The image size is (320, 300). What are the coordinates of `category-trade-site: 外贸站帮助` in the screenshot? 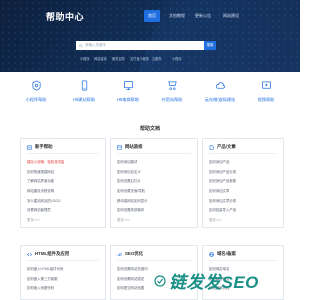 It's located at (172, 95).